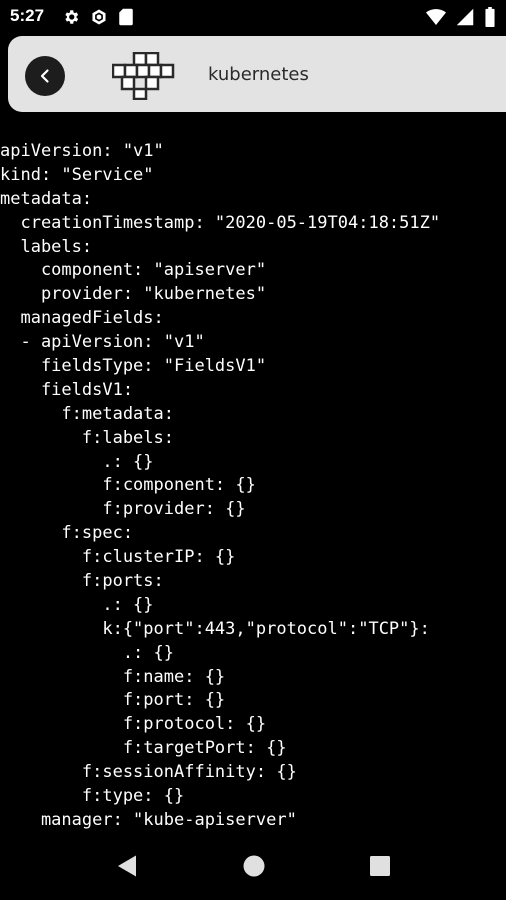  What do you see at coordinates (87, 413) in the screenshot?
I see `yaml-line: f:metadata:` at bounding box center [87, 413].